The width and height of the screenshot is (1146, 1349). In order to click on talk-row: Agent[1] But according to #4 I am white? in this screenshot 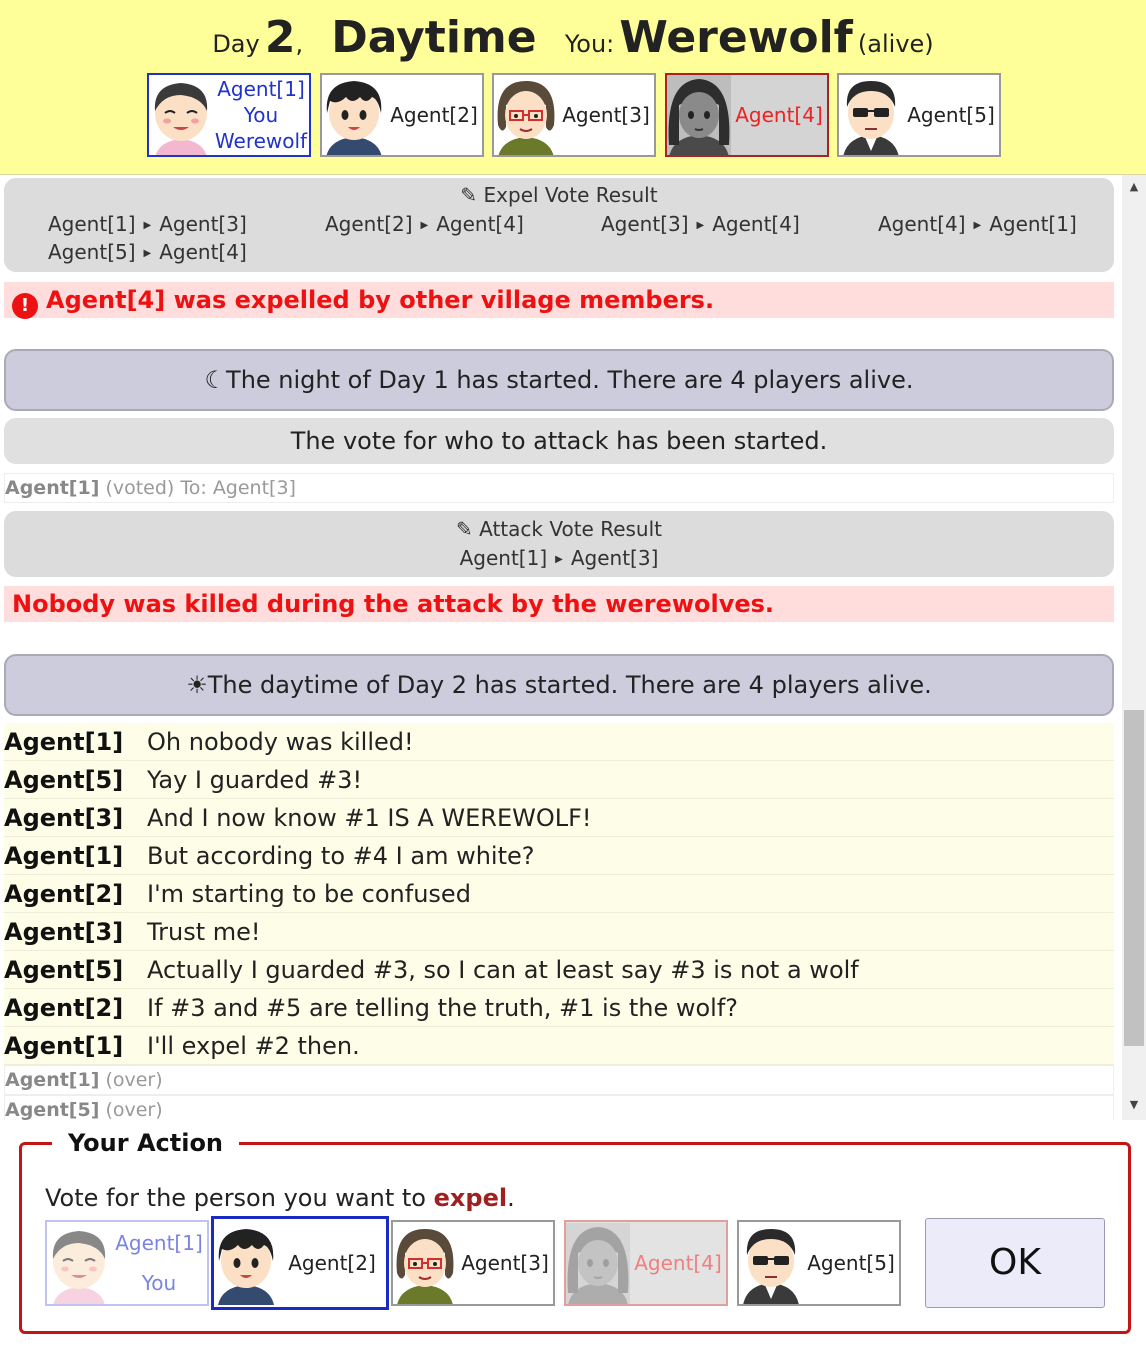, I will do `click(559, 856)`.